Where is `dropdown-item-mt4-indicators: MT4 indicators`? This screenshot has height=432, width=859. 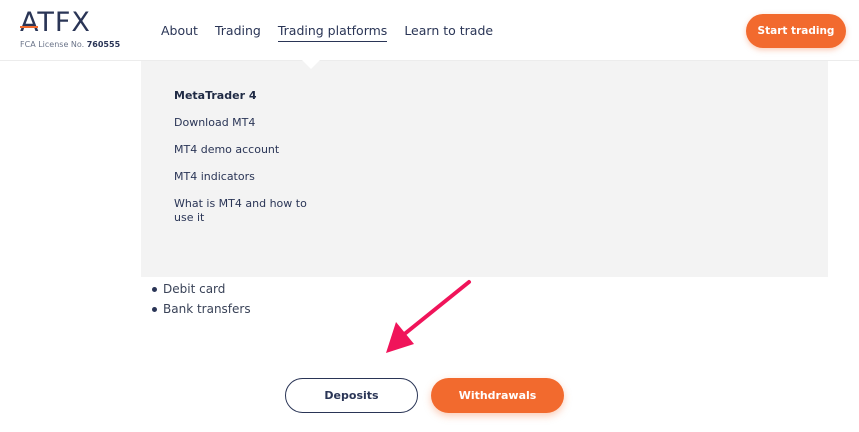 dropdown-item-mt4-indicators: MT4 indicators is located at coordinates (241, 177).